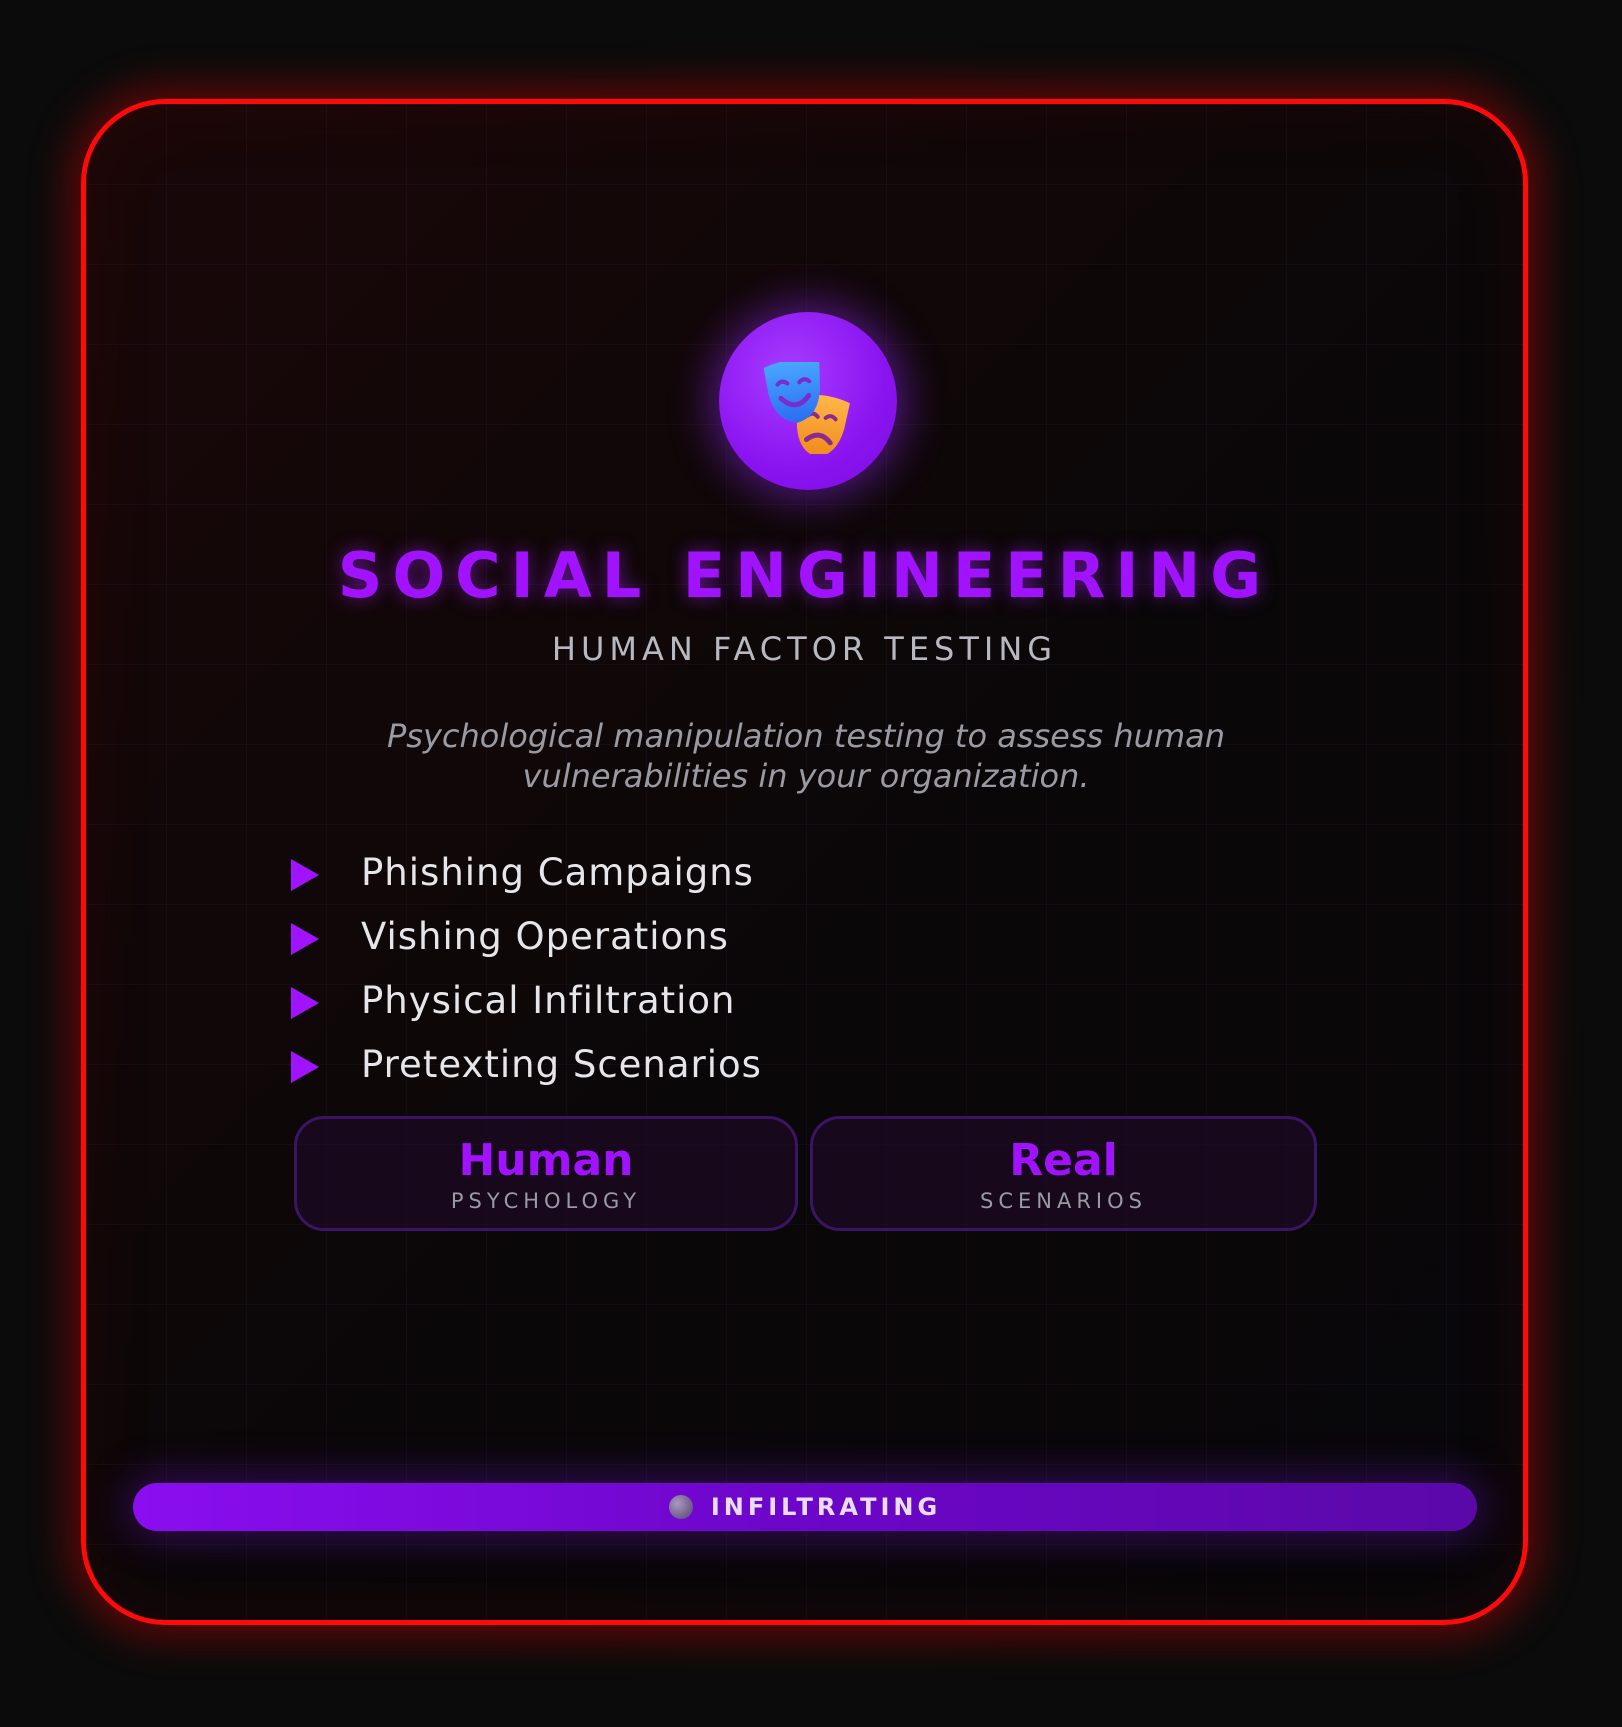  Describe the element at coordinates (804, 575) in the screenshot. I see `card-title: SOCIAL ENGINEERING` at that location.